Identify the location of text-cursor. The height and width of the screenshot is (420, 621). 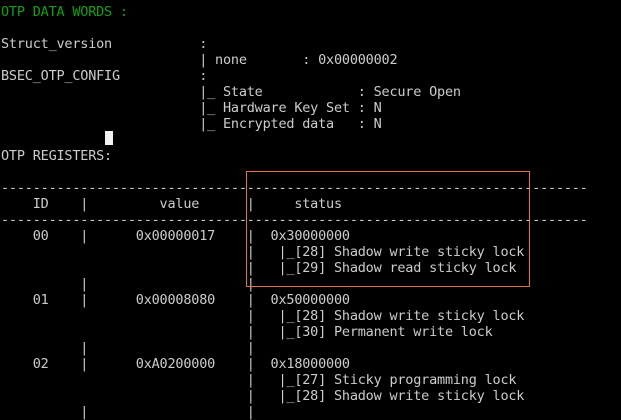
(109, 138).